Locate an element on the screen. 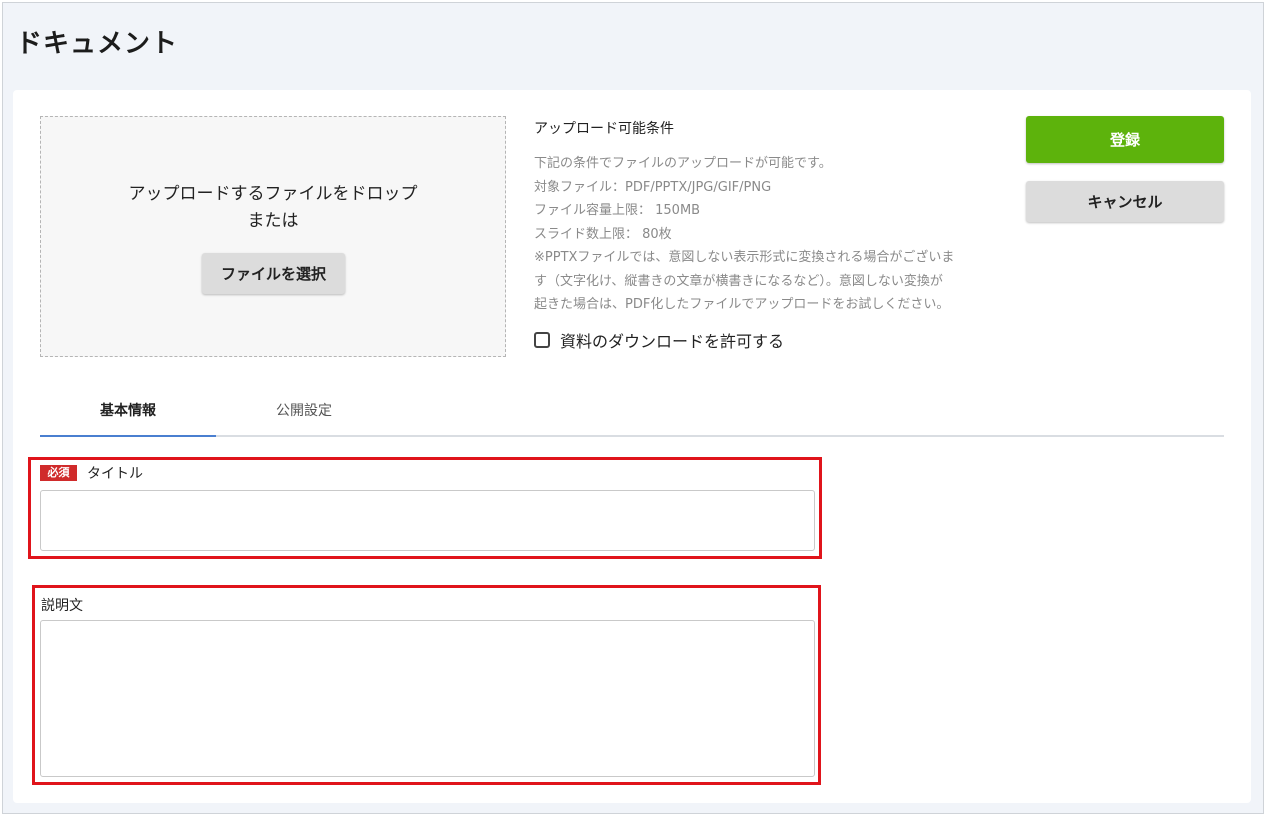 This screenshot has height=818, width=1270. page-title: ドキュメント is located at coordinates (97, 44).